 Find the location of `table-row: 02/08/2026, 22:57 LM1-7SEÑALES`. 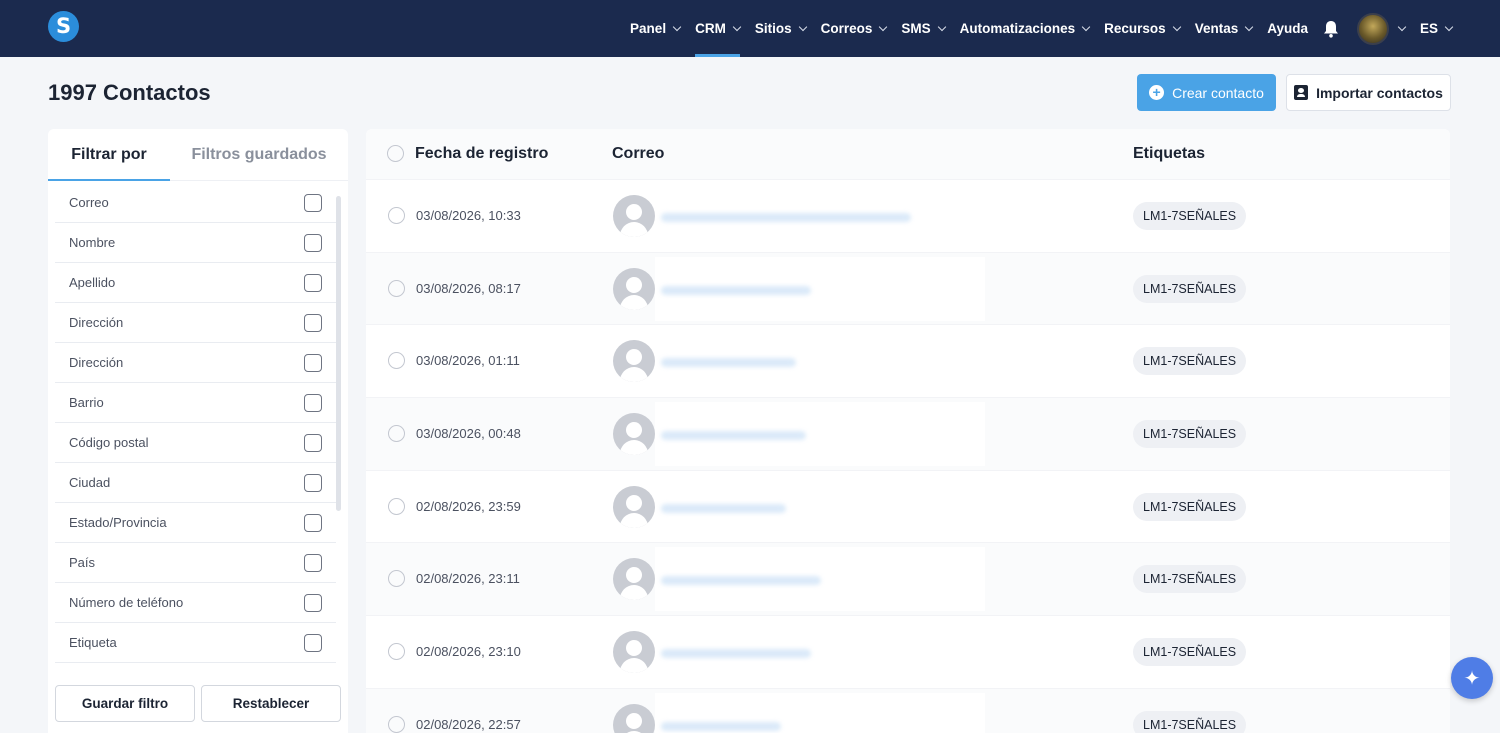

table-row: 02/08/2026, 22:57 LM1-7SEÑALES is located at coordinates (908, 710).